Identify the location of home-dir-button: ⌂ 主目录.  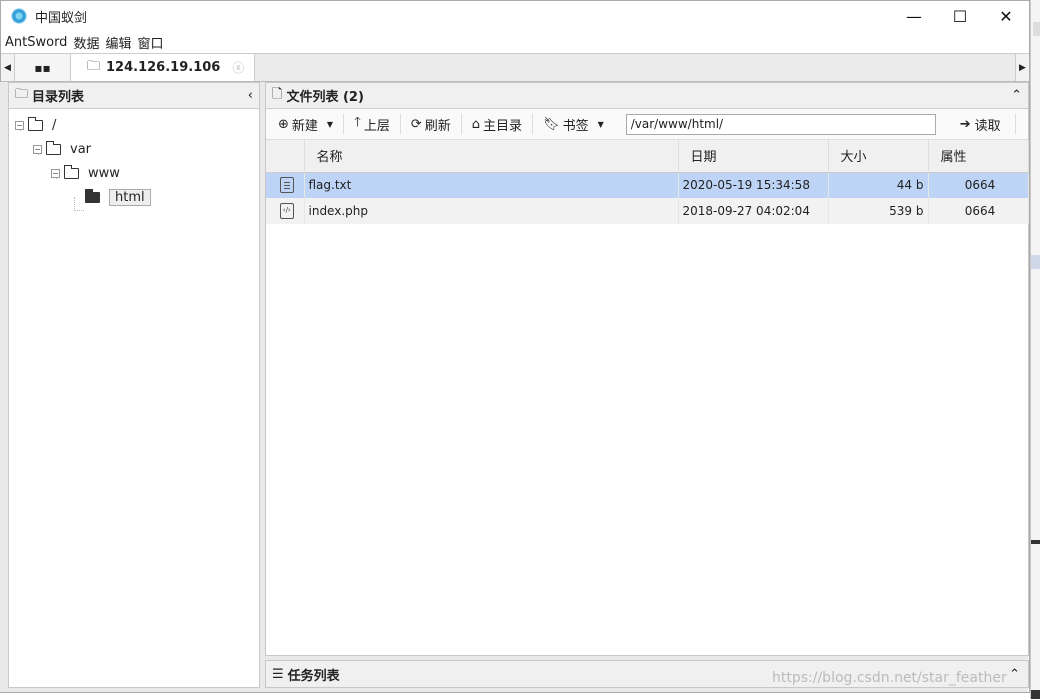
(498, 124).